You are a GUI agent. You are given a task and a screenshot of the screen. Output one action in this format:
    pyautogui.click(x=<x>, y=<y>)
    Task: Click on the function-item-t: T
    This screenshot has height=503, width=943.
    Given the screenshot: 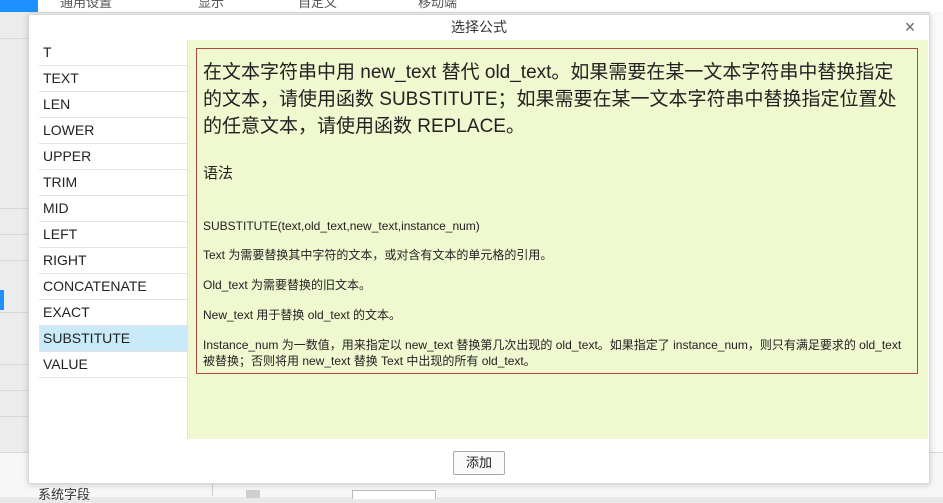 What is the action you would take?
    pyautogui.click(x=113, y=53)
    